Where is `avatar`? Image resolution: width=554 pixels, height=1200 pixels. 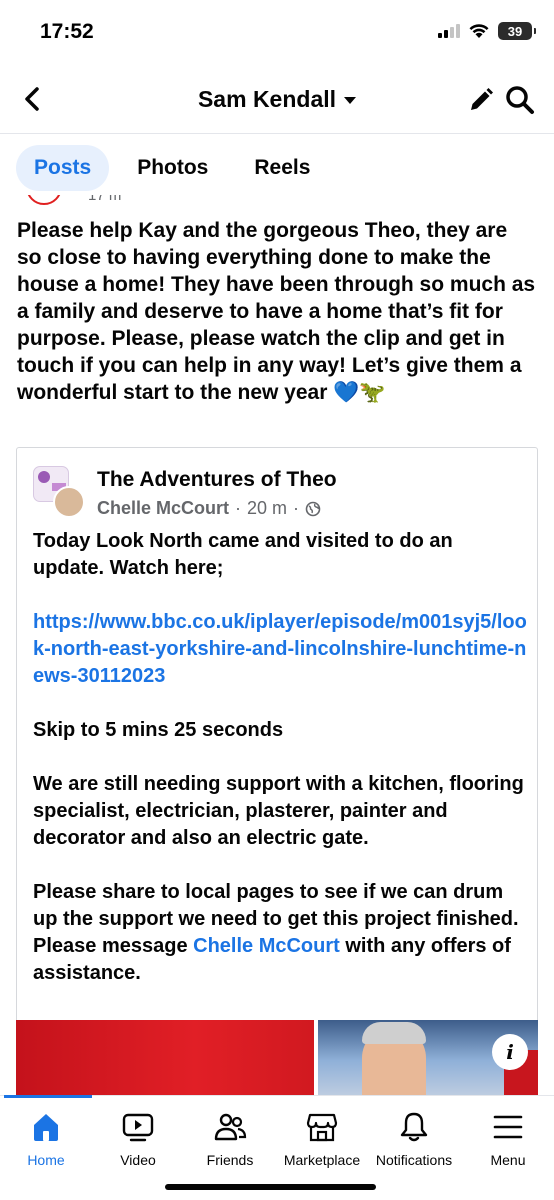
avatar is located at coordinates (44, 200).